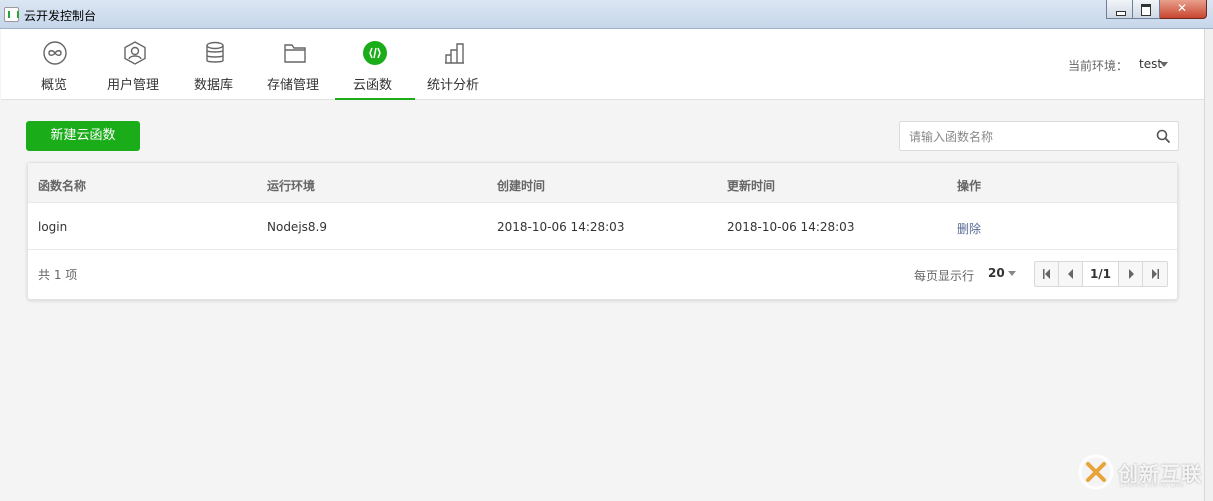  What do you see at coordinates (602, 64) in the screenshot?
I see `top-nav: 概览 用户管理 数据库 存储管理 云函数 统计分析 当前环境： test` at bounding box center [602, 64].